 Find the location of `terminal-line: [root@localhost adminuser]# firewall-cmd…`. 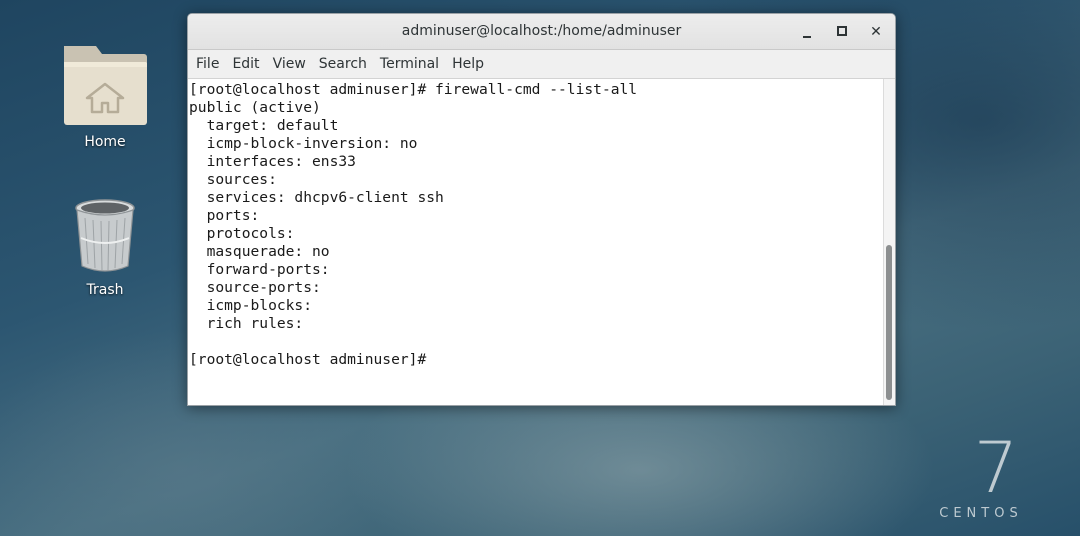

terminal-line: [root@localhost adminuser]# firewall-cmd… is located at coordinates (413, 89).